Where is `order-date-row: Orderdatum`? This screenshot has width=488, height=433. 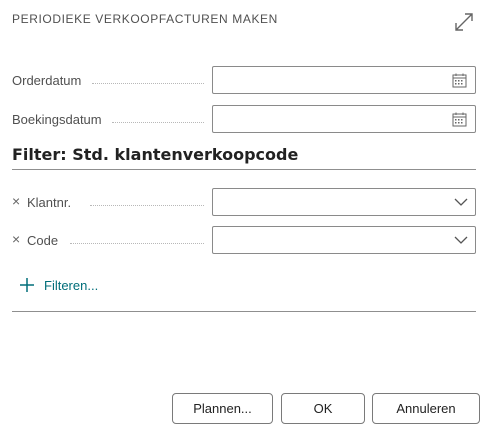
order-date-row: Orderdatum is located at coordinates (244, 80).